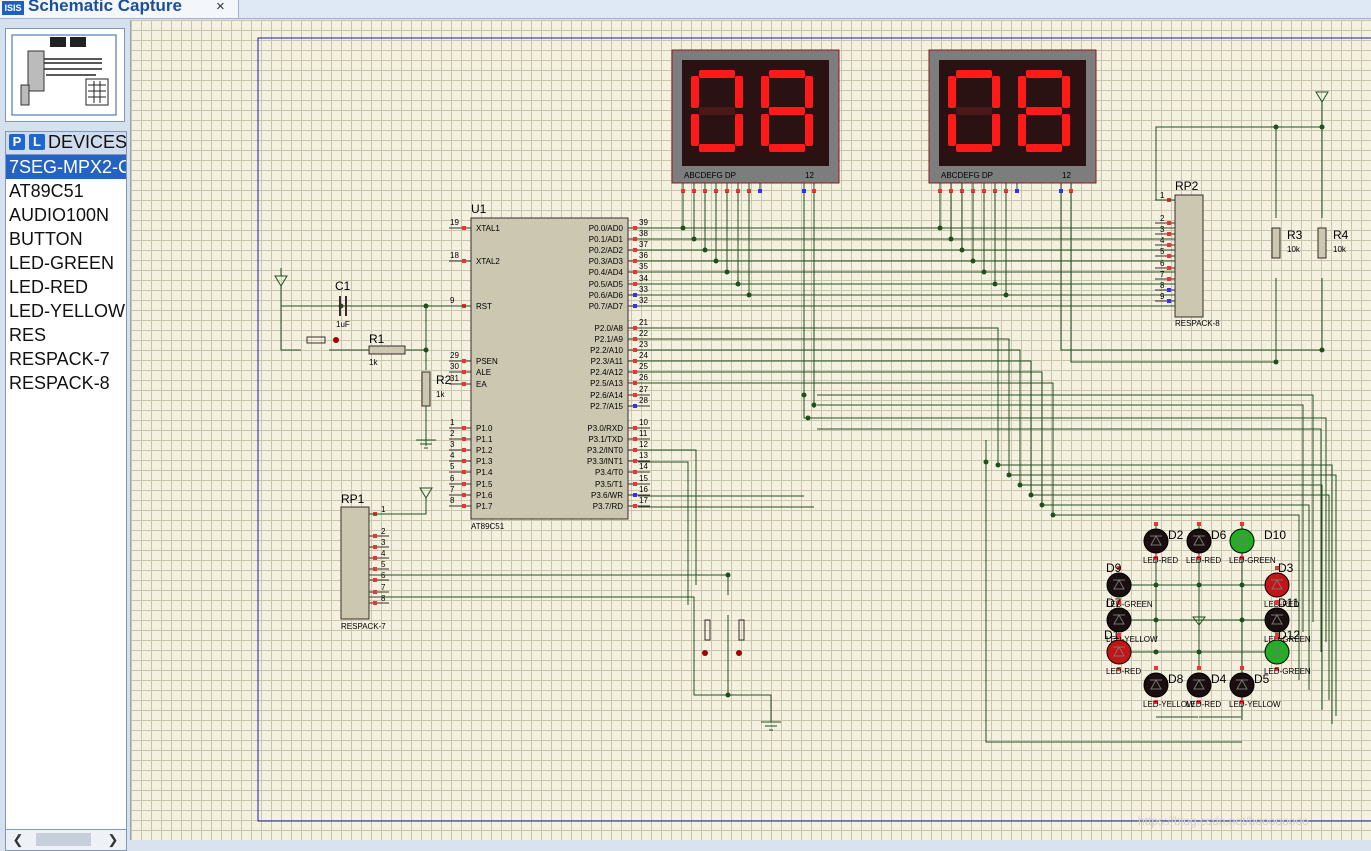 This screenshot has height=851, width=1371. I want to click on push-buttons, so click(723, 637).